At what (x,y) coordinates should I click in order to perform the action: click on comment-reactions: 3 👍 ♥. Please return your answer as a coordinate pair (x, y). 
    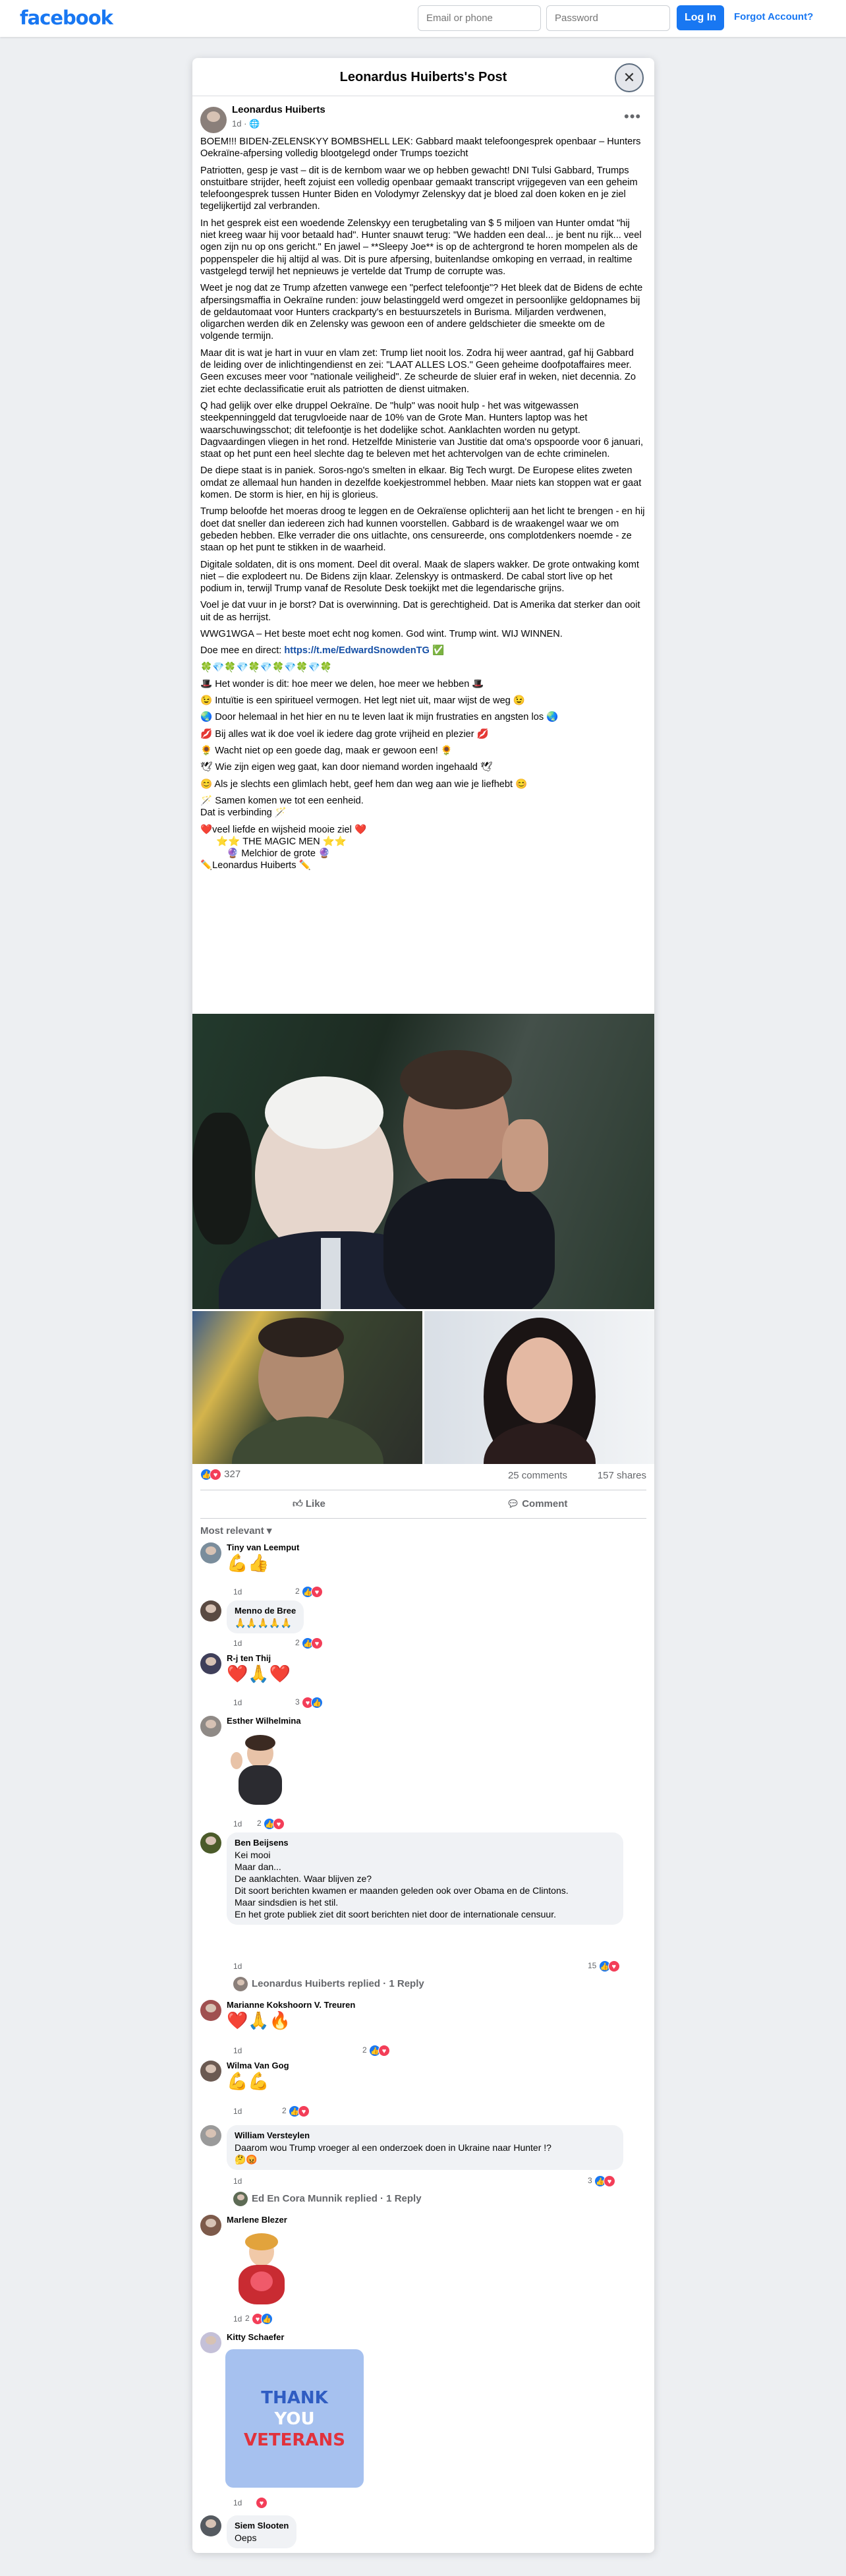
    Looking at the image, I should click on (602, 2181).